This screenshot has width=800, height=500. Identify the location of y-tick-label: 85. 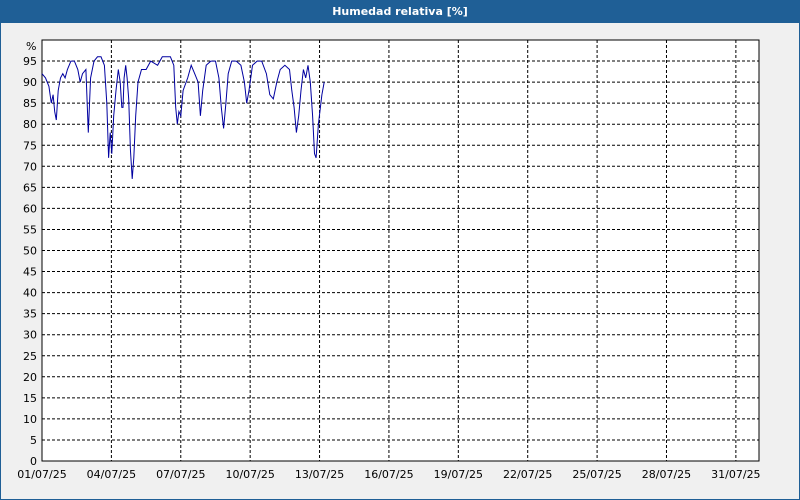
(30, 103).